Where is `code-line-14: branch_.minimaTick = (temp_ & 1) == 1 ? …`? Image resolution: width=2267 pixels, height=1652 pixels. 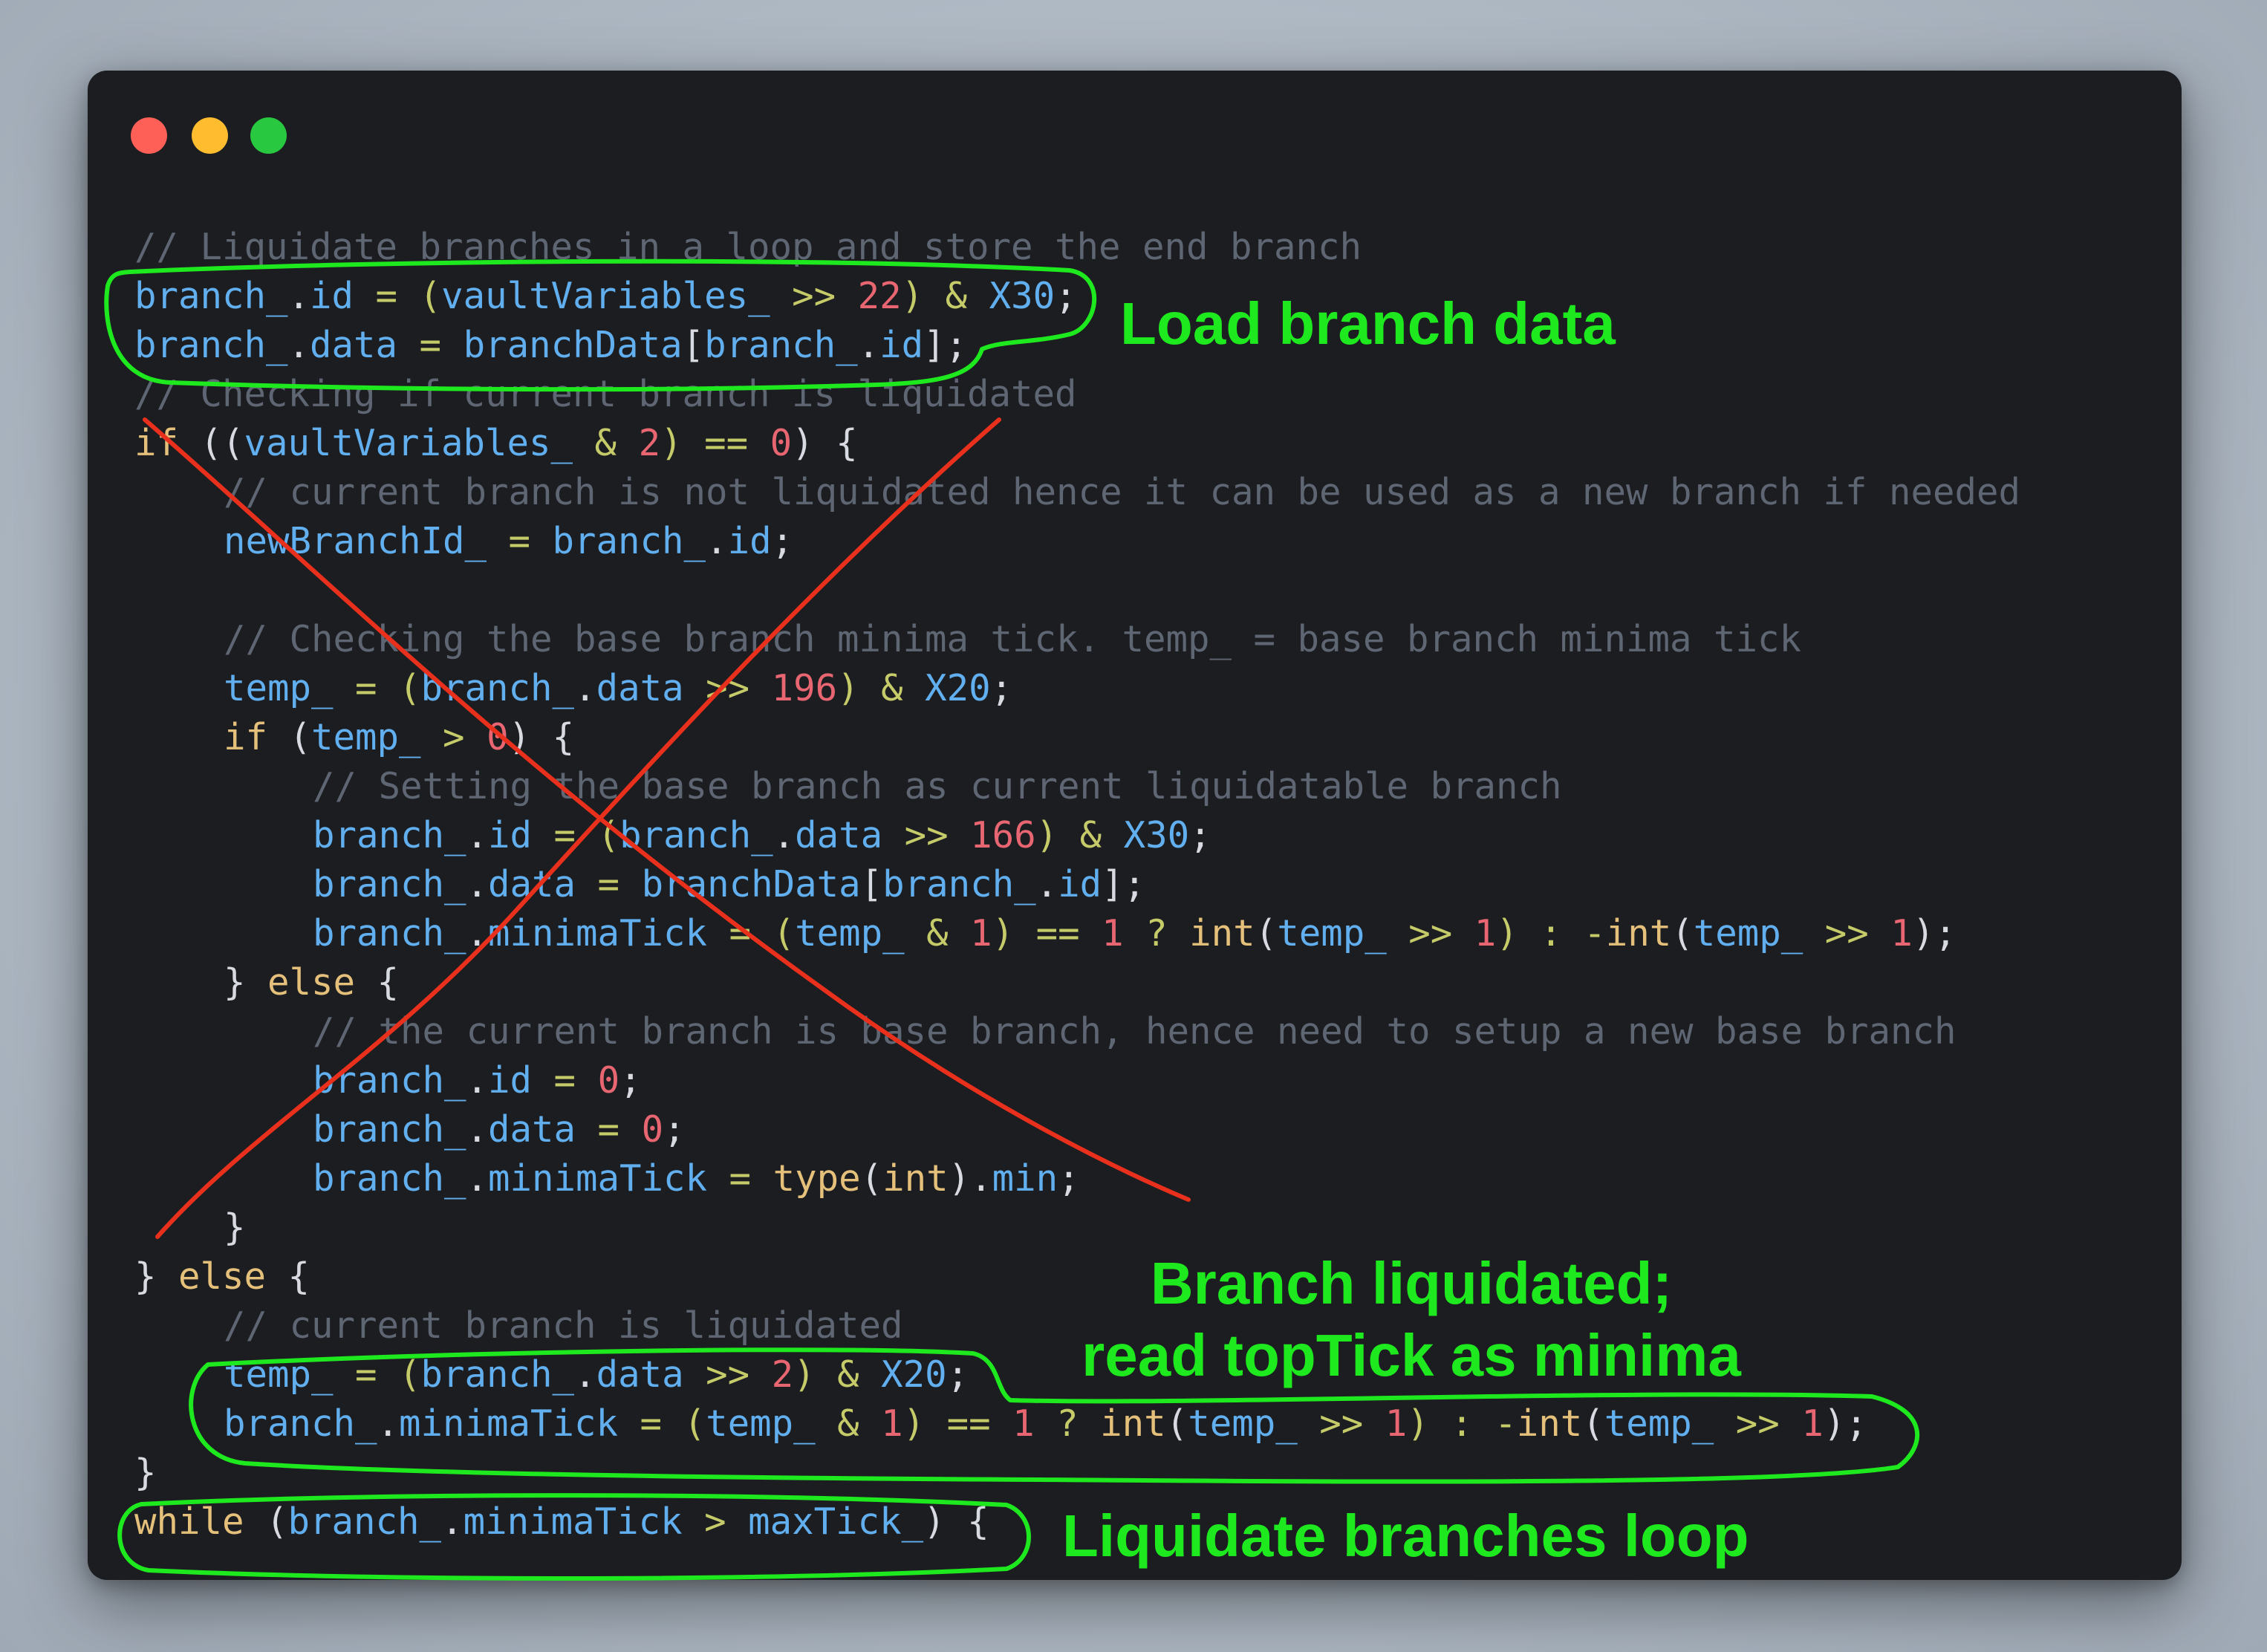 code-line-14: branch_.minimaTick = (temp_ & 1) == 1 ? … is located at coordinates (1135, 934).